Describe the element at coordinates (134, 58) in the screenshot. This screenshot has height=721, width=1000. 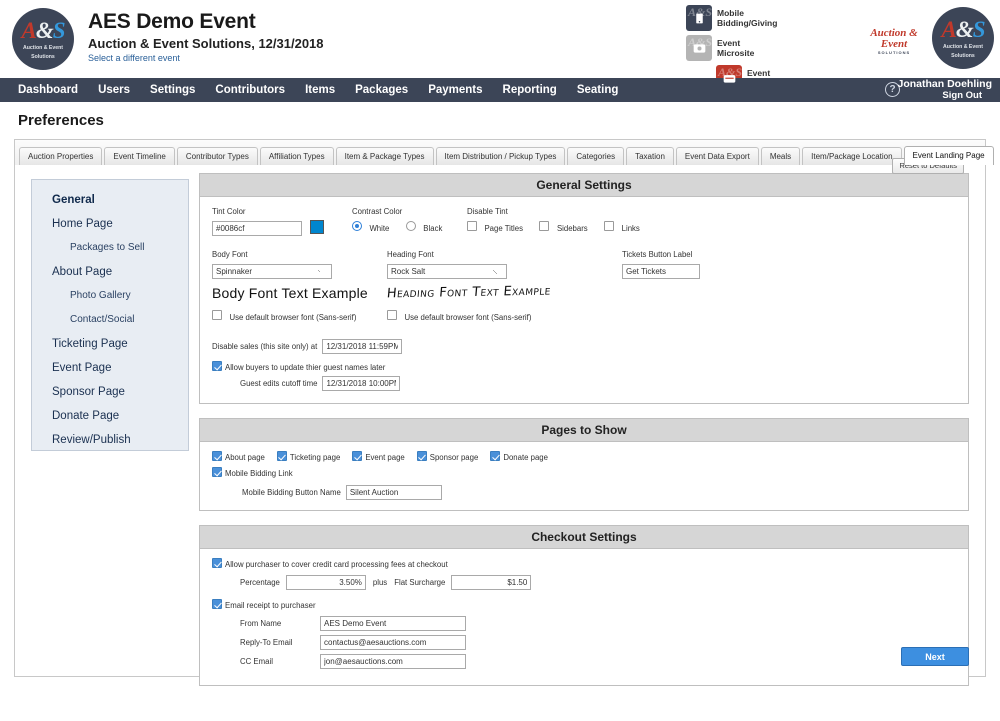
I see `select-different-event-link: Select a different event` at that location.